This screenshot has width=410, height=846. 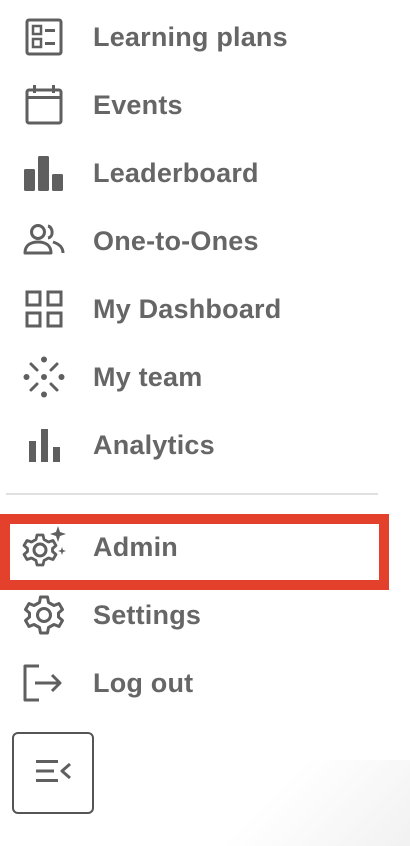 What do you see at coordinates (190, 547) in the screenshot?
I see `sidebar-item-admin: Admin` at bounding box center [190, 547].